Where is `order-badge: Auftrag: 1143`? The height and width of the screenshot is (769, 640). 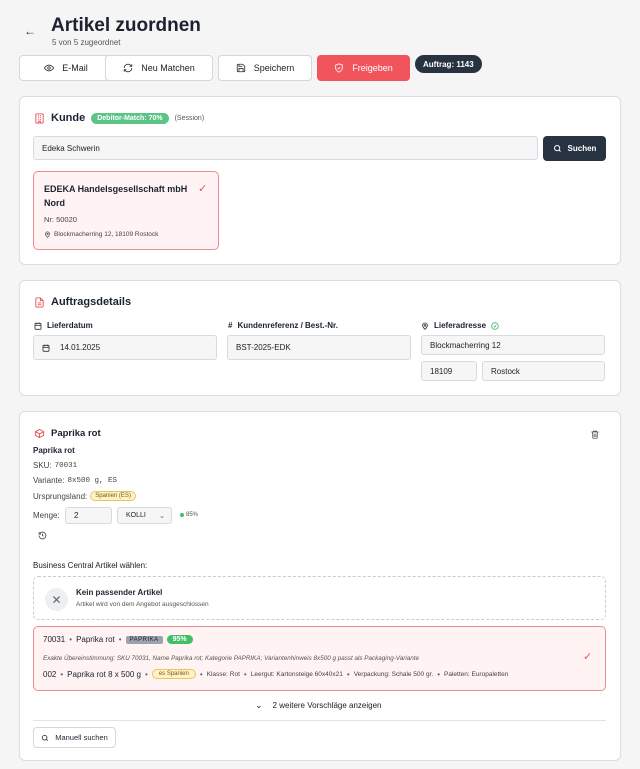
order-badge: Auftrag: 1143 is located at coordinates (448, 64).